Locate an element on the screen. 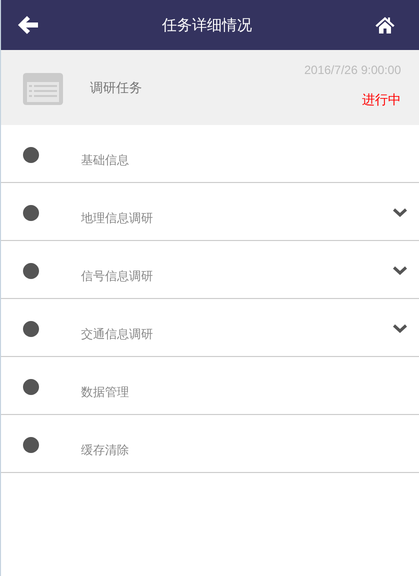  menu-label: 地理信息调研 is located at coordinates (117, 218).